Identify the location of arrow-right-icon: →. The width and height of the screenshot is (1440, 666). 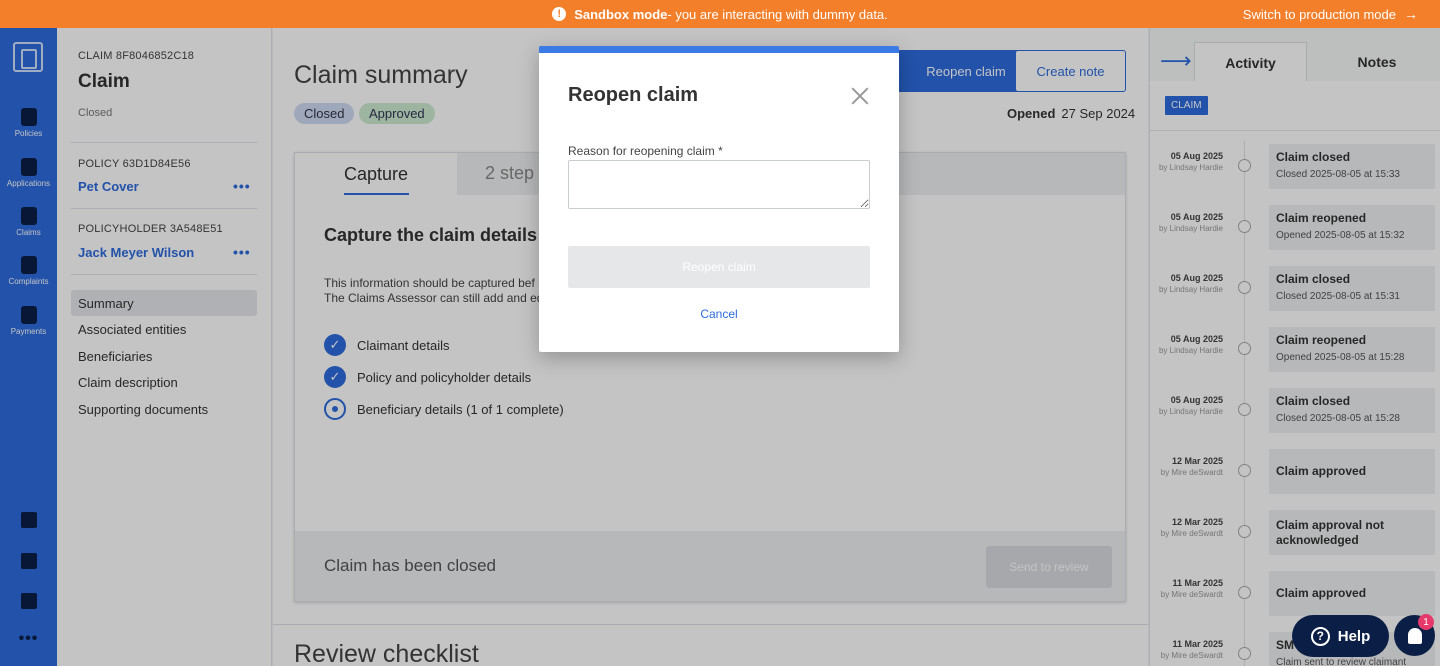
(1411, 14).